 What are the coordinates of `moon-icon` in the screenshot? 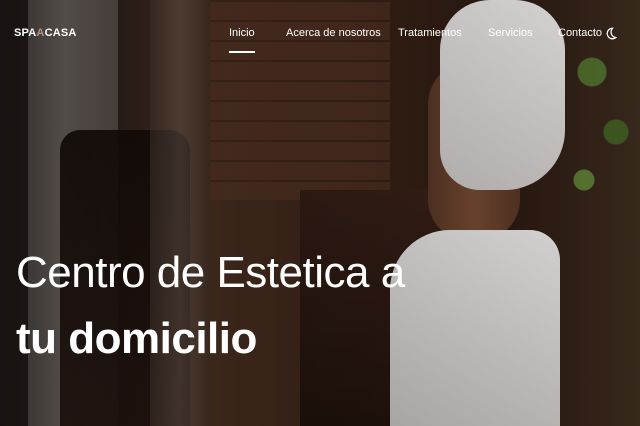 It's located at (611, 33).